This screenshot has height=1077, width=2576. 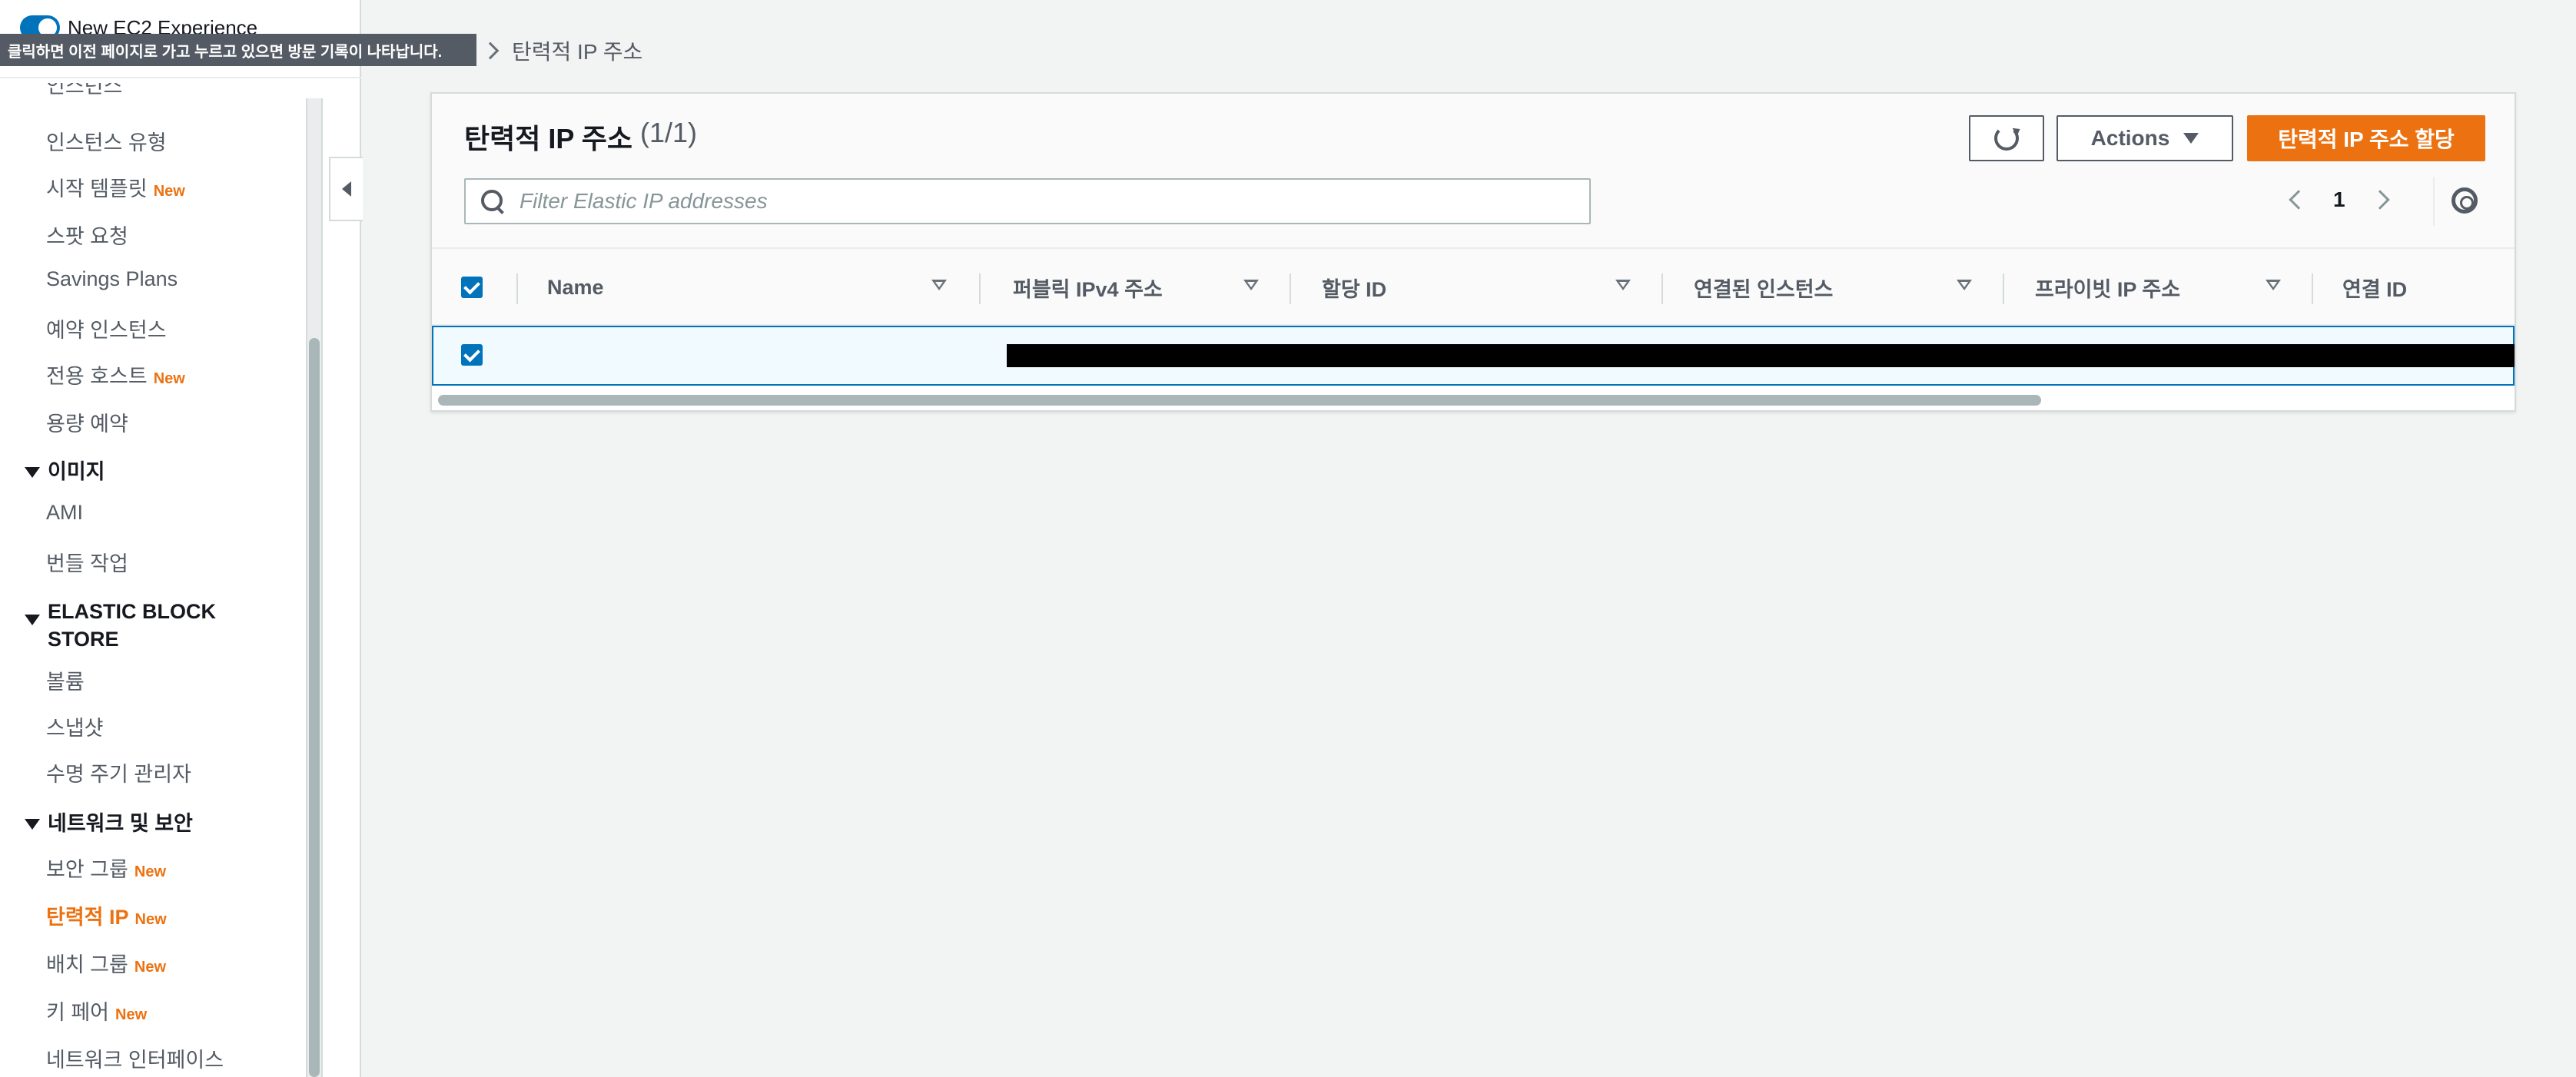 I want to click on select-all-checkbox, so click(x=472, y=287).